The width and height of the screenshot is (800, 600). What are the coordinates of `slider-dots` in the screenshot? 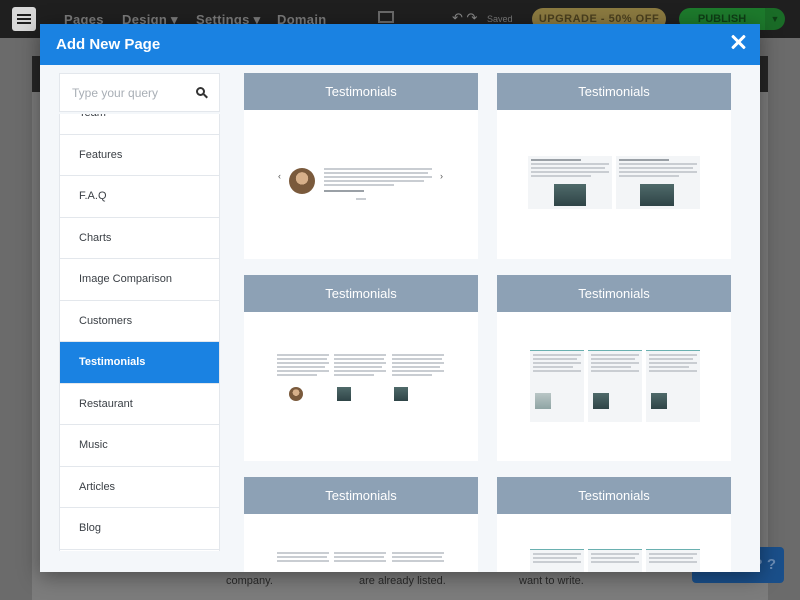 It's located at (361, 199).